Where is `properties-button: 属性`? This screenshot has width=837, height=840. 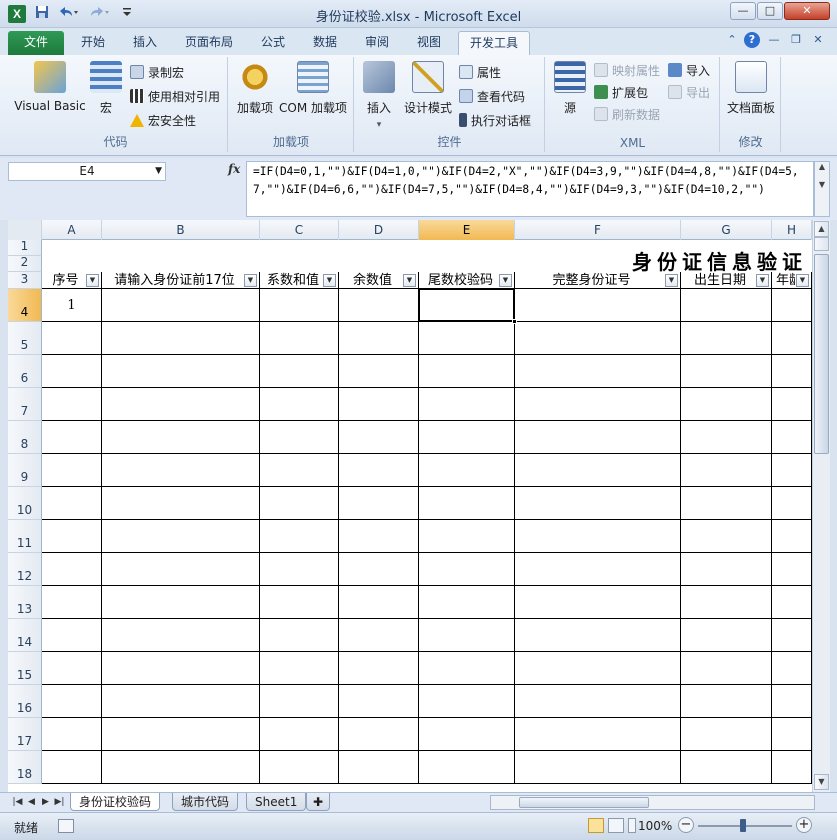 properties-button: 属性 is located at coordinates (480, 73).